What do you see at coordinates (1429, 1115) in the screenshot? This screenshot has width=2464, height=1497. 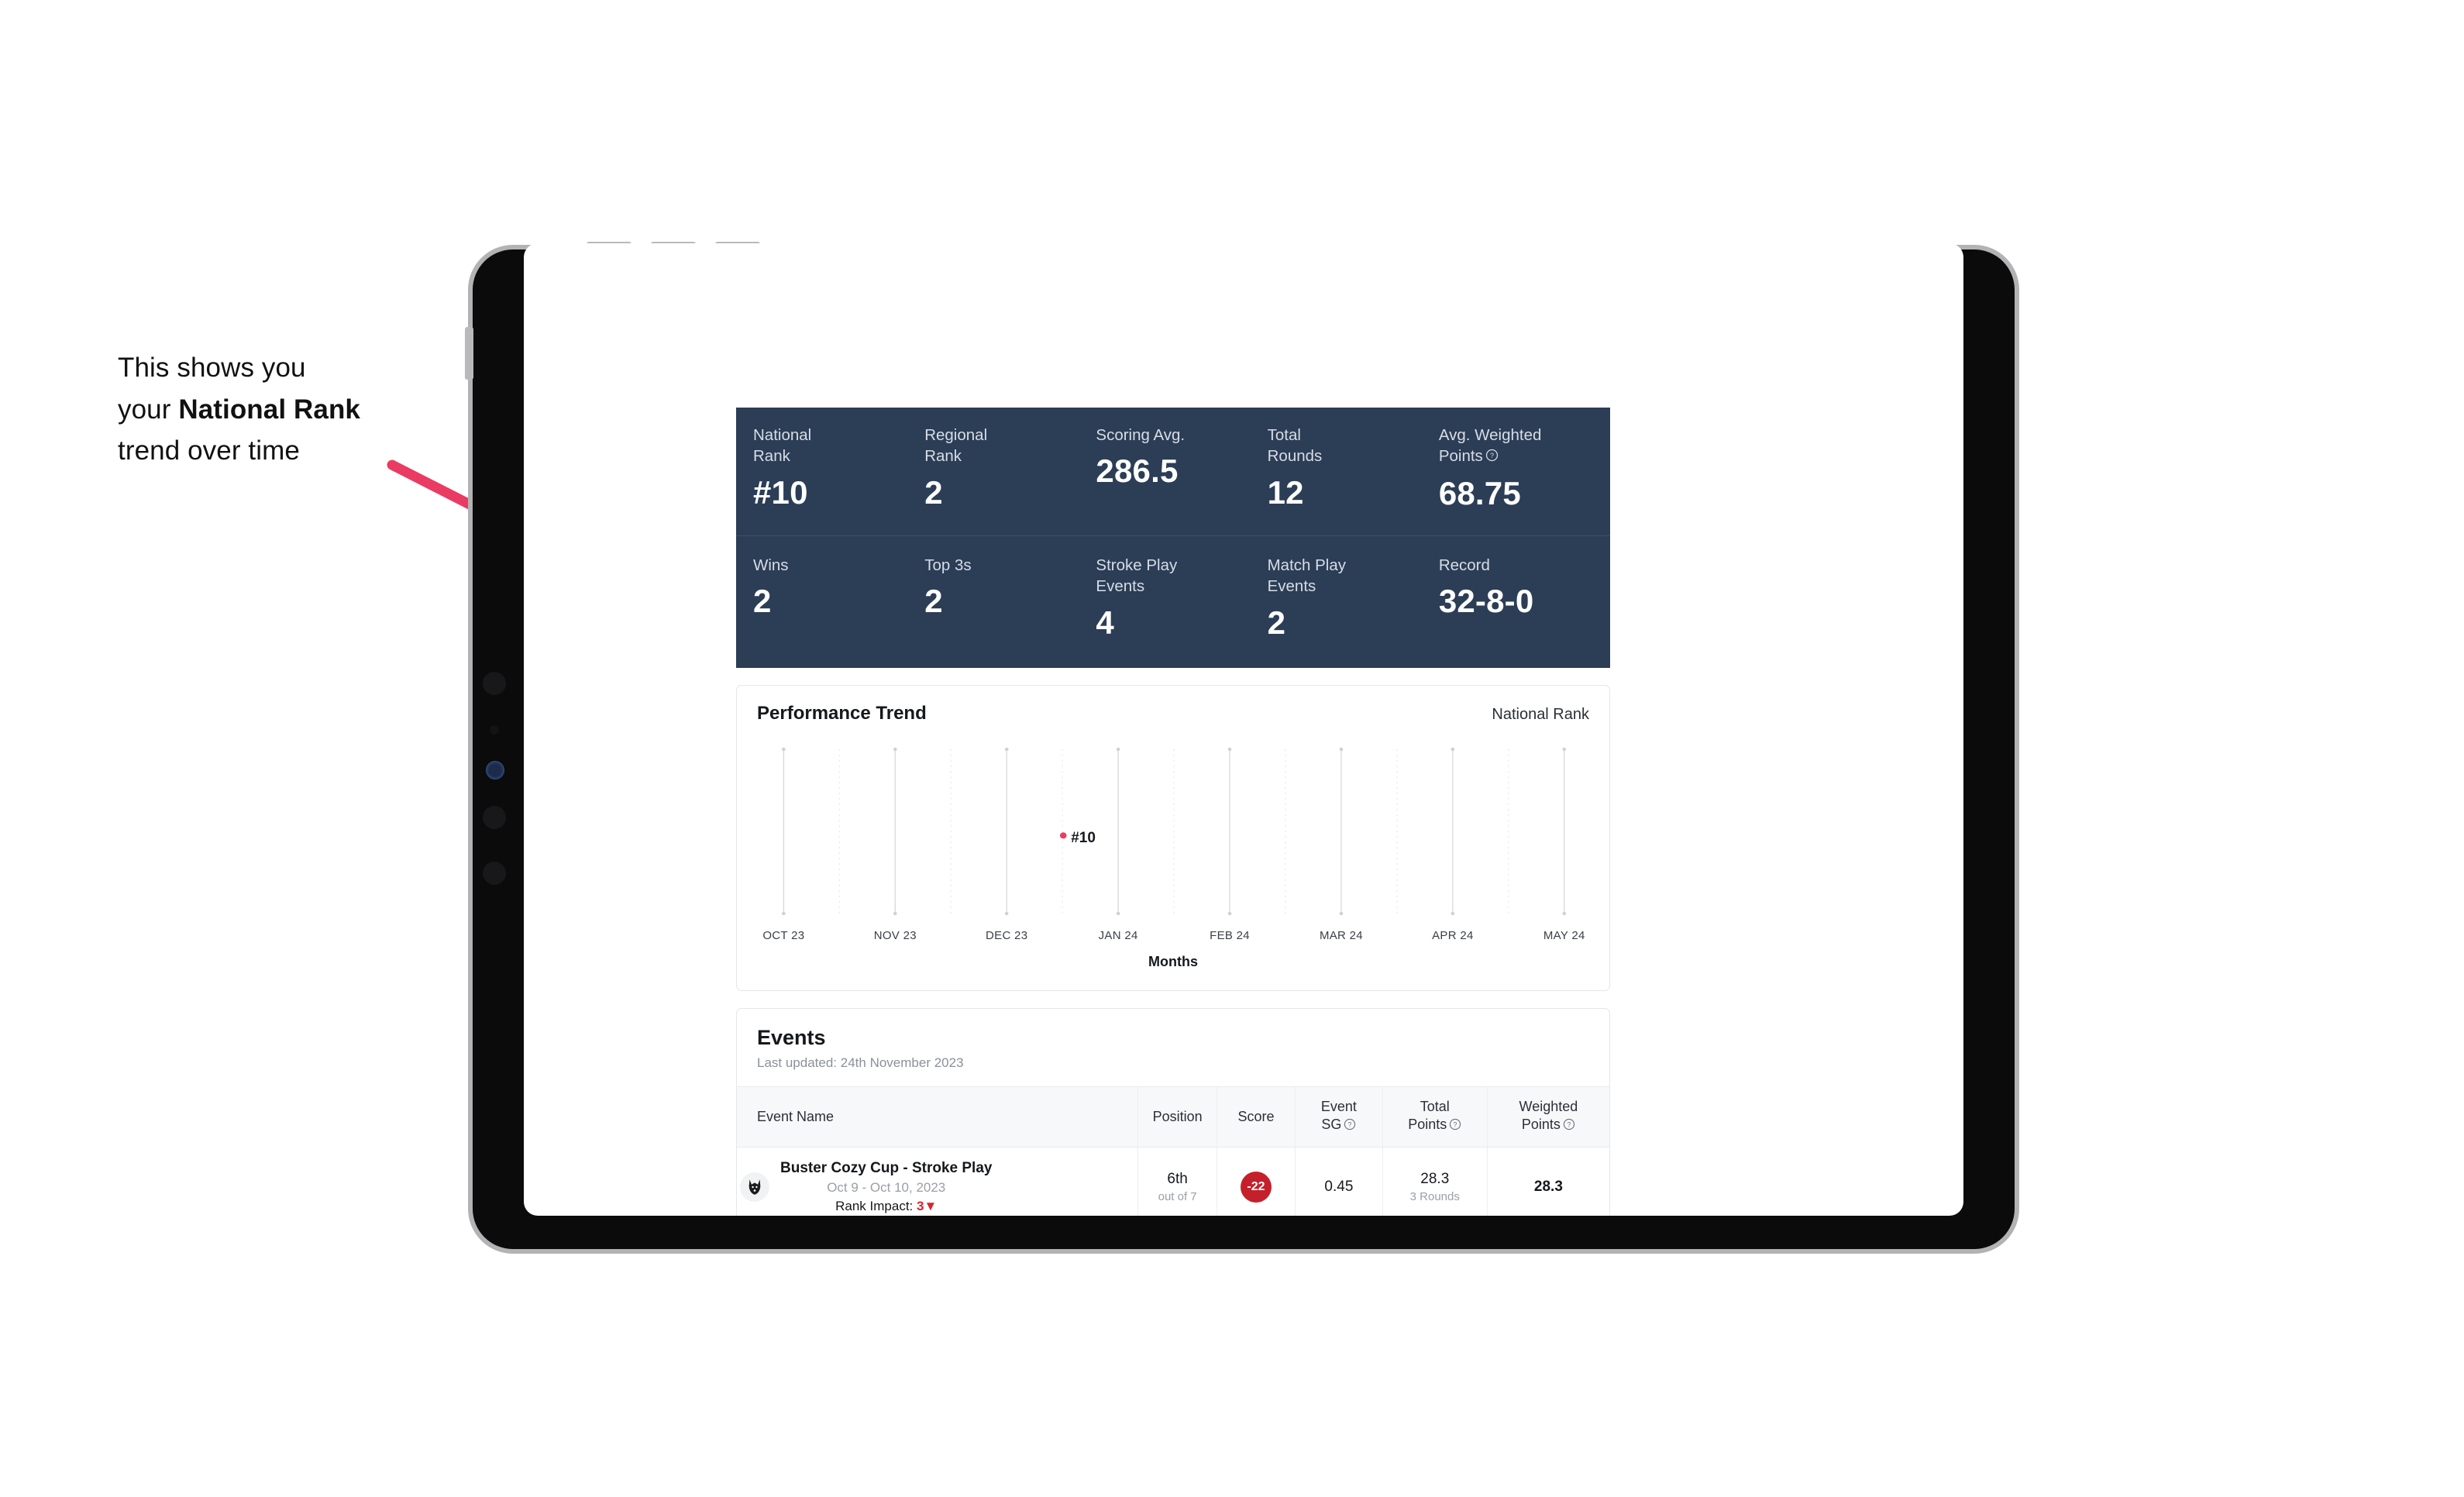 I see `column-header-total-points-text: Total Points` at bounding box center [1429, 1115].